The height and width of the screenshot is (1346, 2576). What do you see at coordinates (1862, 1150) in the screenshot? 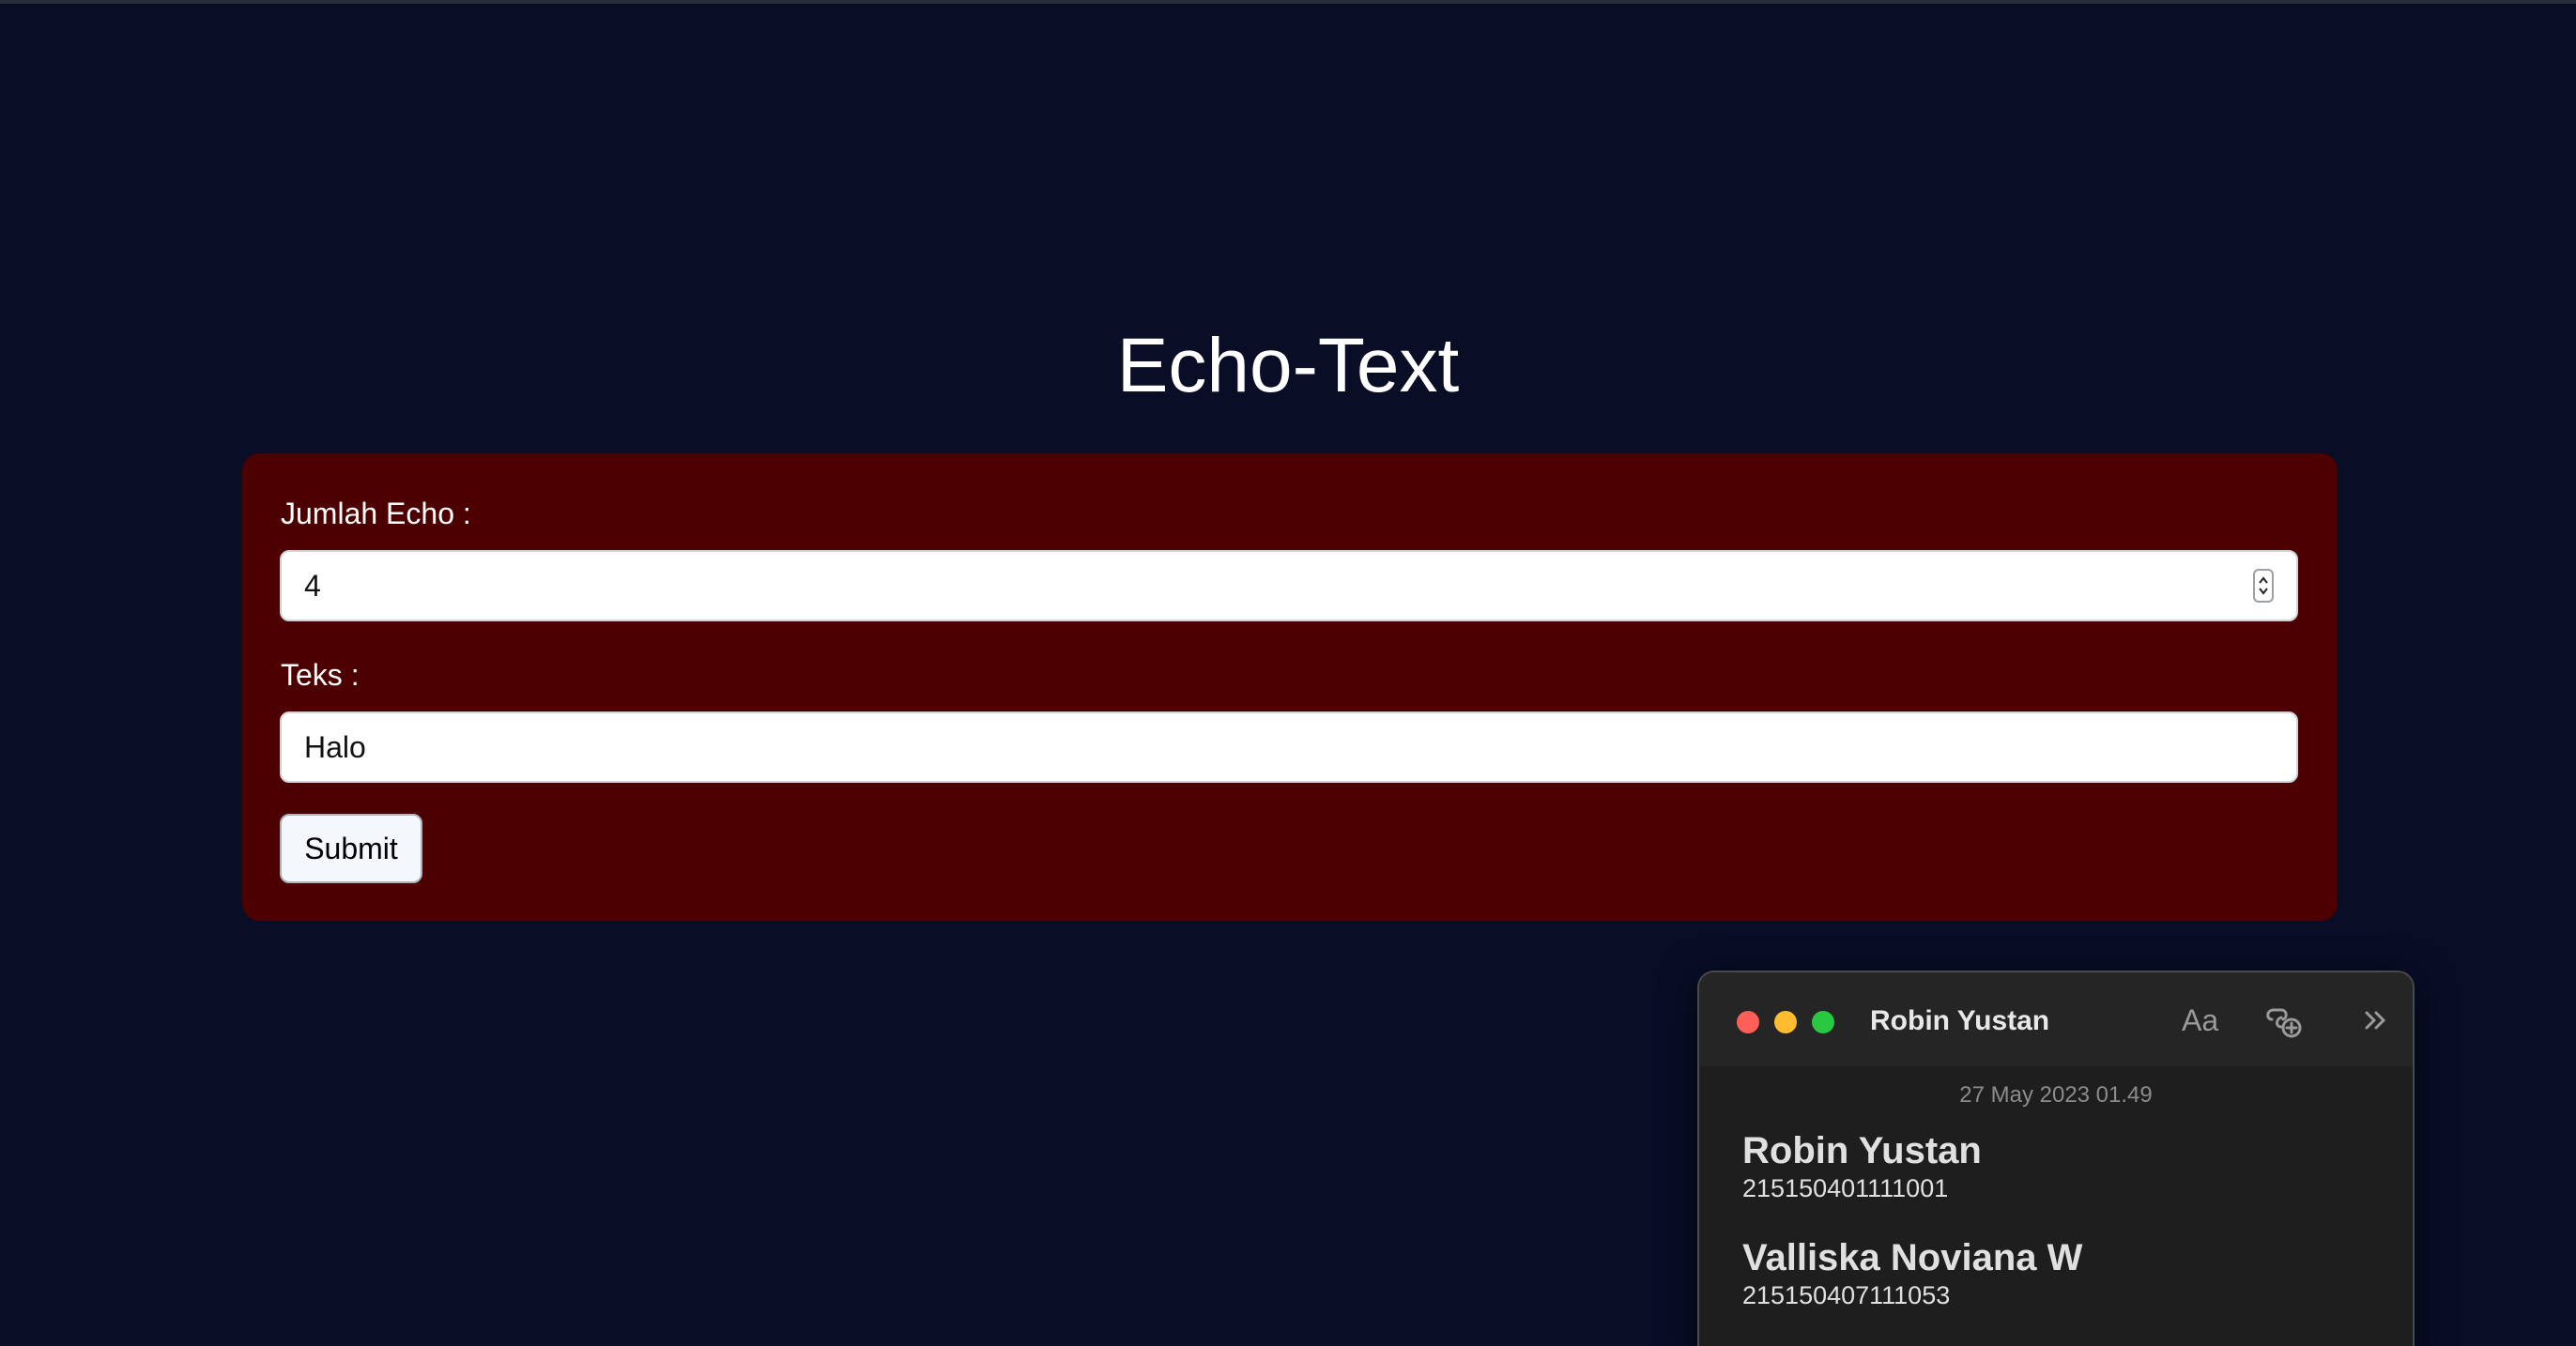
I see `note-entry-name: Robin Yustan` at bounding box center [1862, 1150].